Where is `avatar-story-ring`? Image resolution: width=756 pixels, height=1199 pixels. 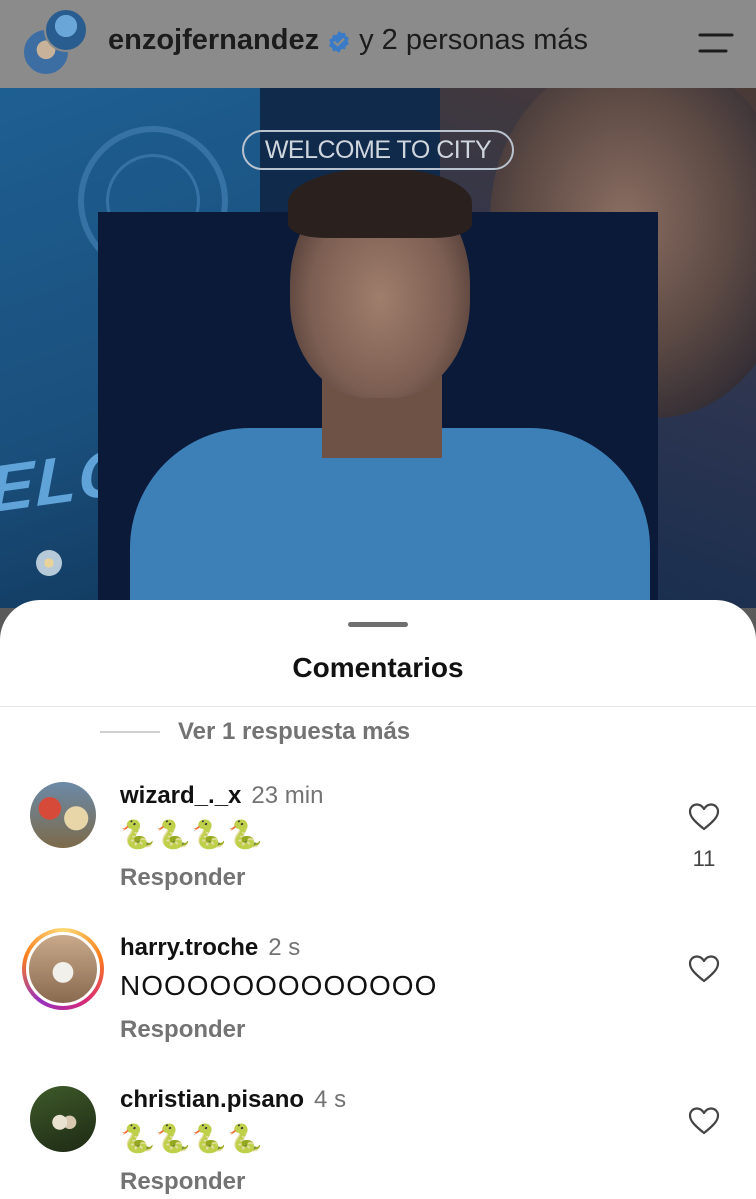 avatar-story-ring is located at coordinates (63, 969).